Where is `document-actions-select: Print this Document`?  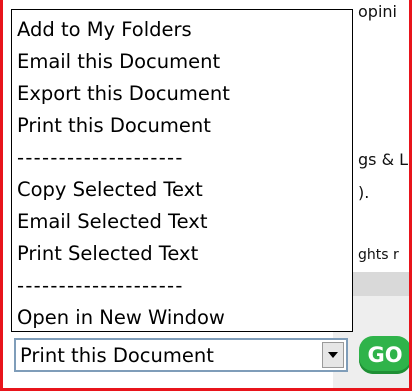 document-actions-select: Print this Document is located at coordinates (181, 355).